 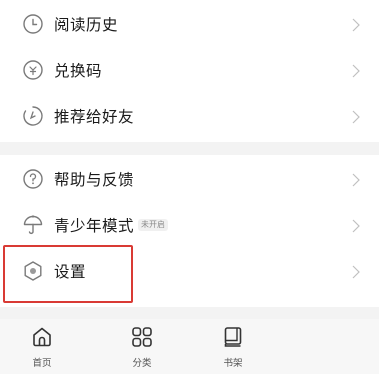 I want to click on status-badge: 未开启, so click(x=153, y=225).